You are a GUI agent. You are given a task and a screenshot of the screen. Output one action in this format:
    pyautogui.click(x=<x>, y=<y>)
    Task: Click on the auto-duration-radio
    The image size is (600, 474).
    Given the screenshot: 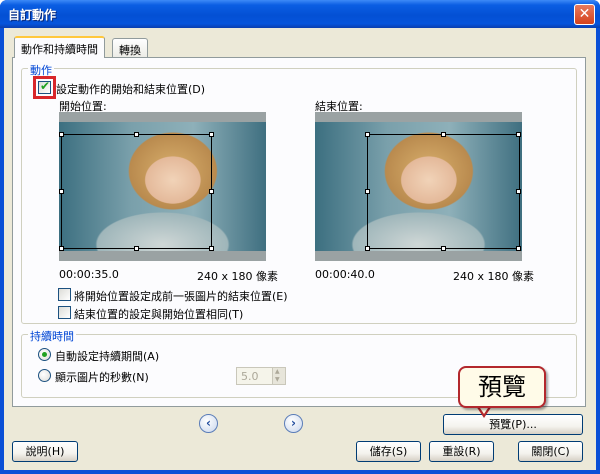 What is the action you would take?
    pyautogui.click(x=44, y=354)
    